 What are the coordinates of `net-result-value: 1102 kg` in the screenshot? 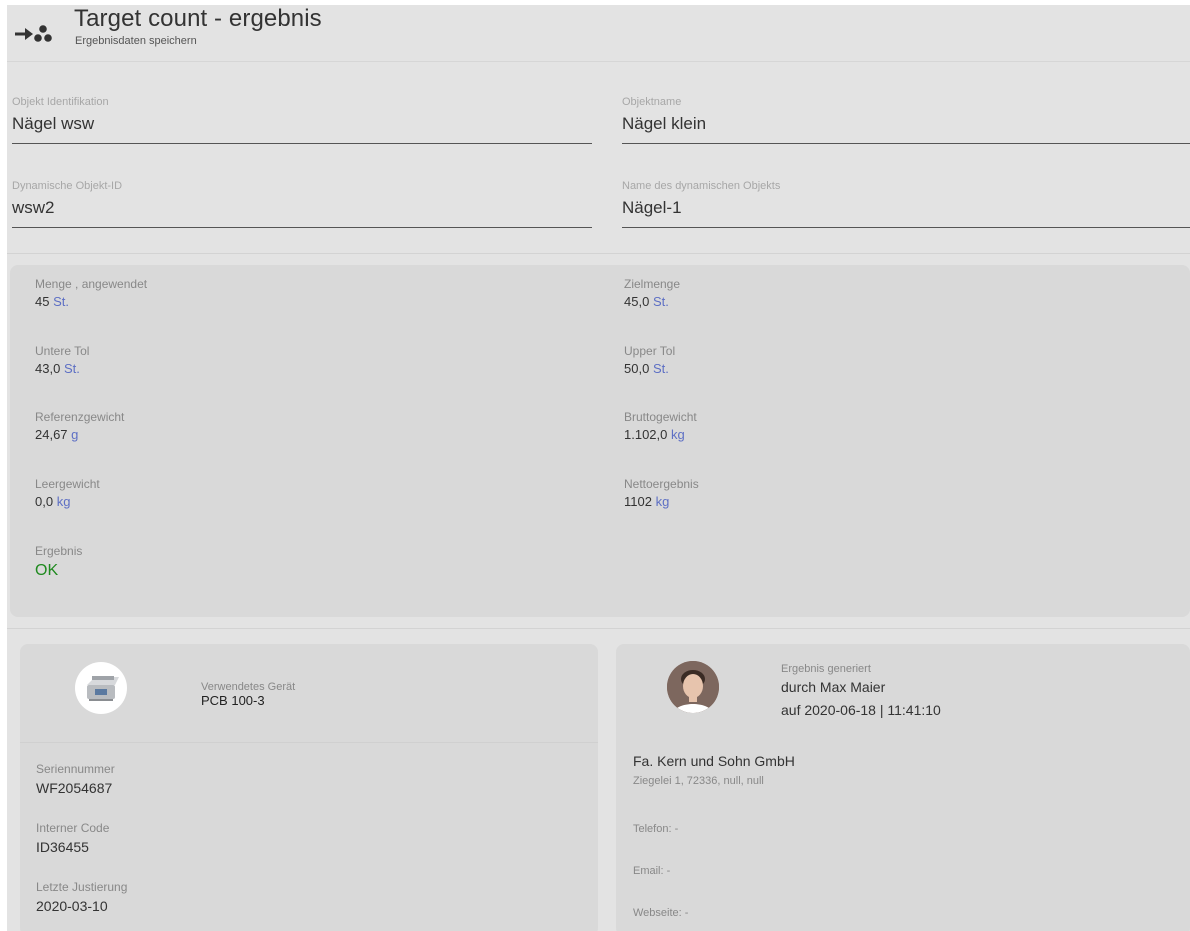 It's located at (647, 501).